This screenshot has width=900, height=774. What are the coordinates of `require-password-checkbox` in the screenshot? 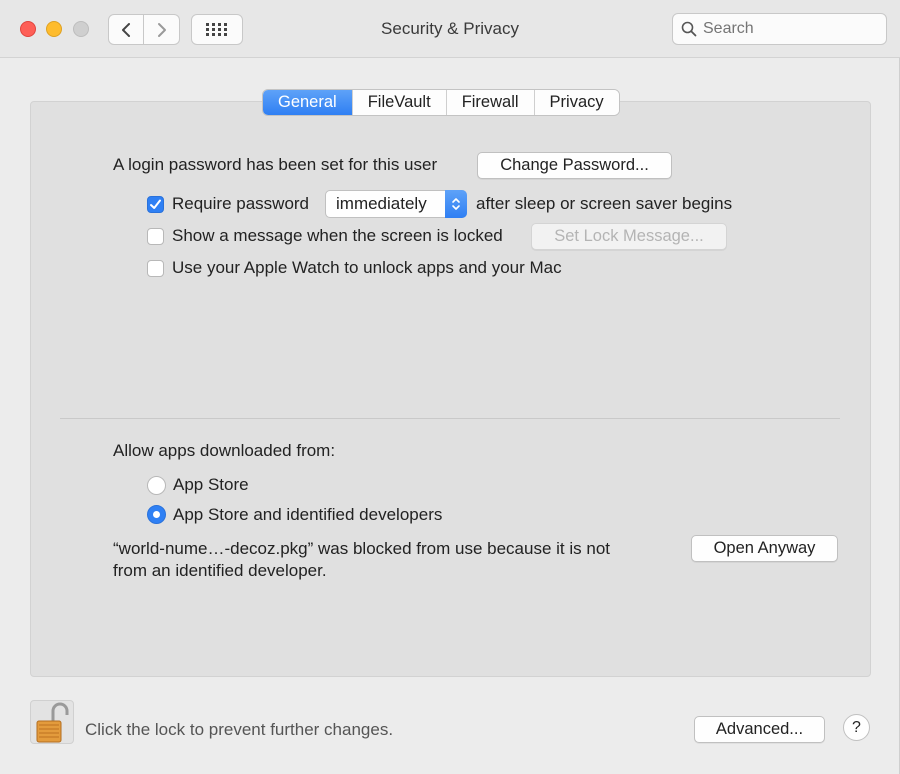 It's located at (155, 204).